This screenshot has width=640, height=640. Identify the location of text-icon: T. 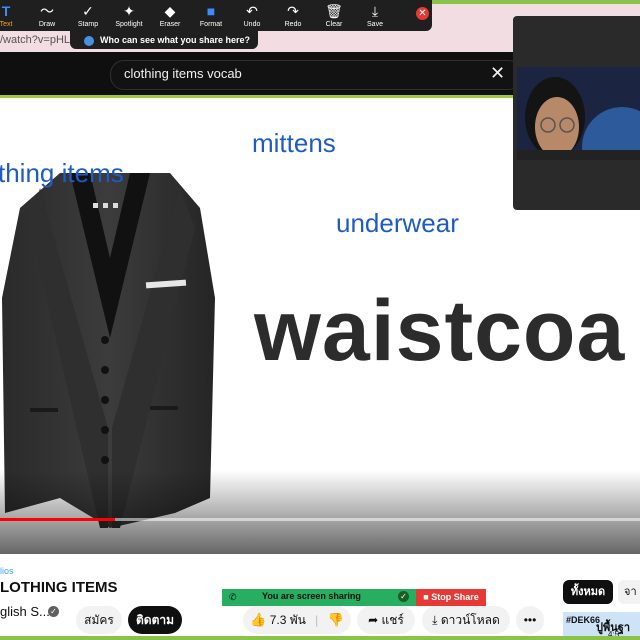
(6, 11).